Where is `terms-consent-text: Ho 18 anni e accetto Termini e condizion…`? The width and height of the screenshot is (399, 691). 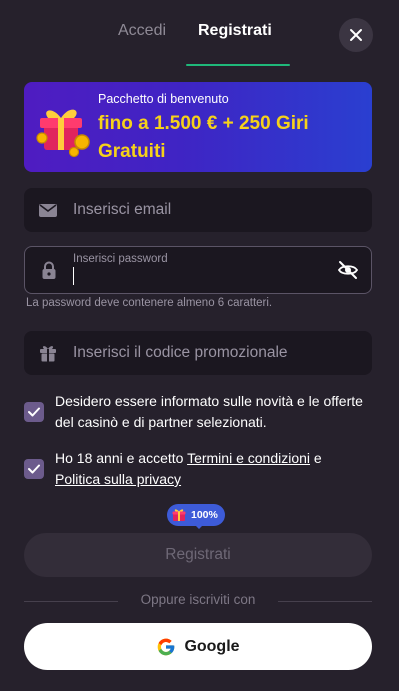
terms-consent-text: Ho 18 anni e accetto Termini e condizion… is located at coordinates (210, 469).